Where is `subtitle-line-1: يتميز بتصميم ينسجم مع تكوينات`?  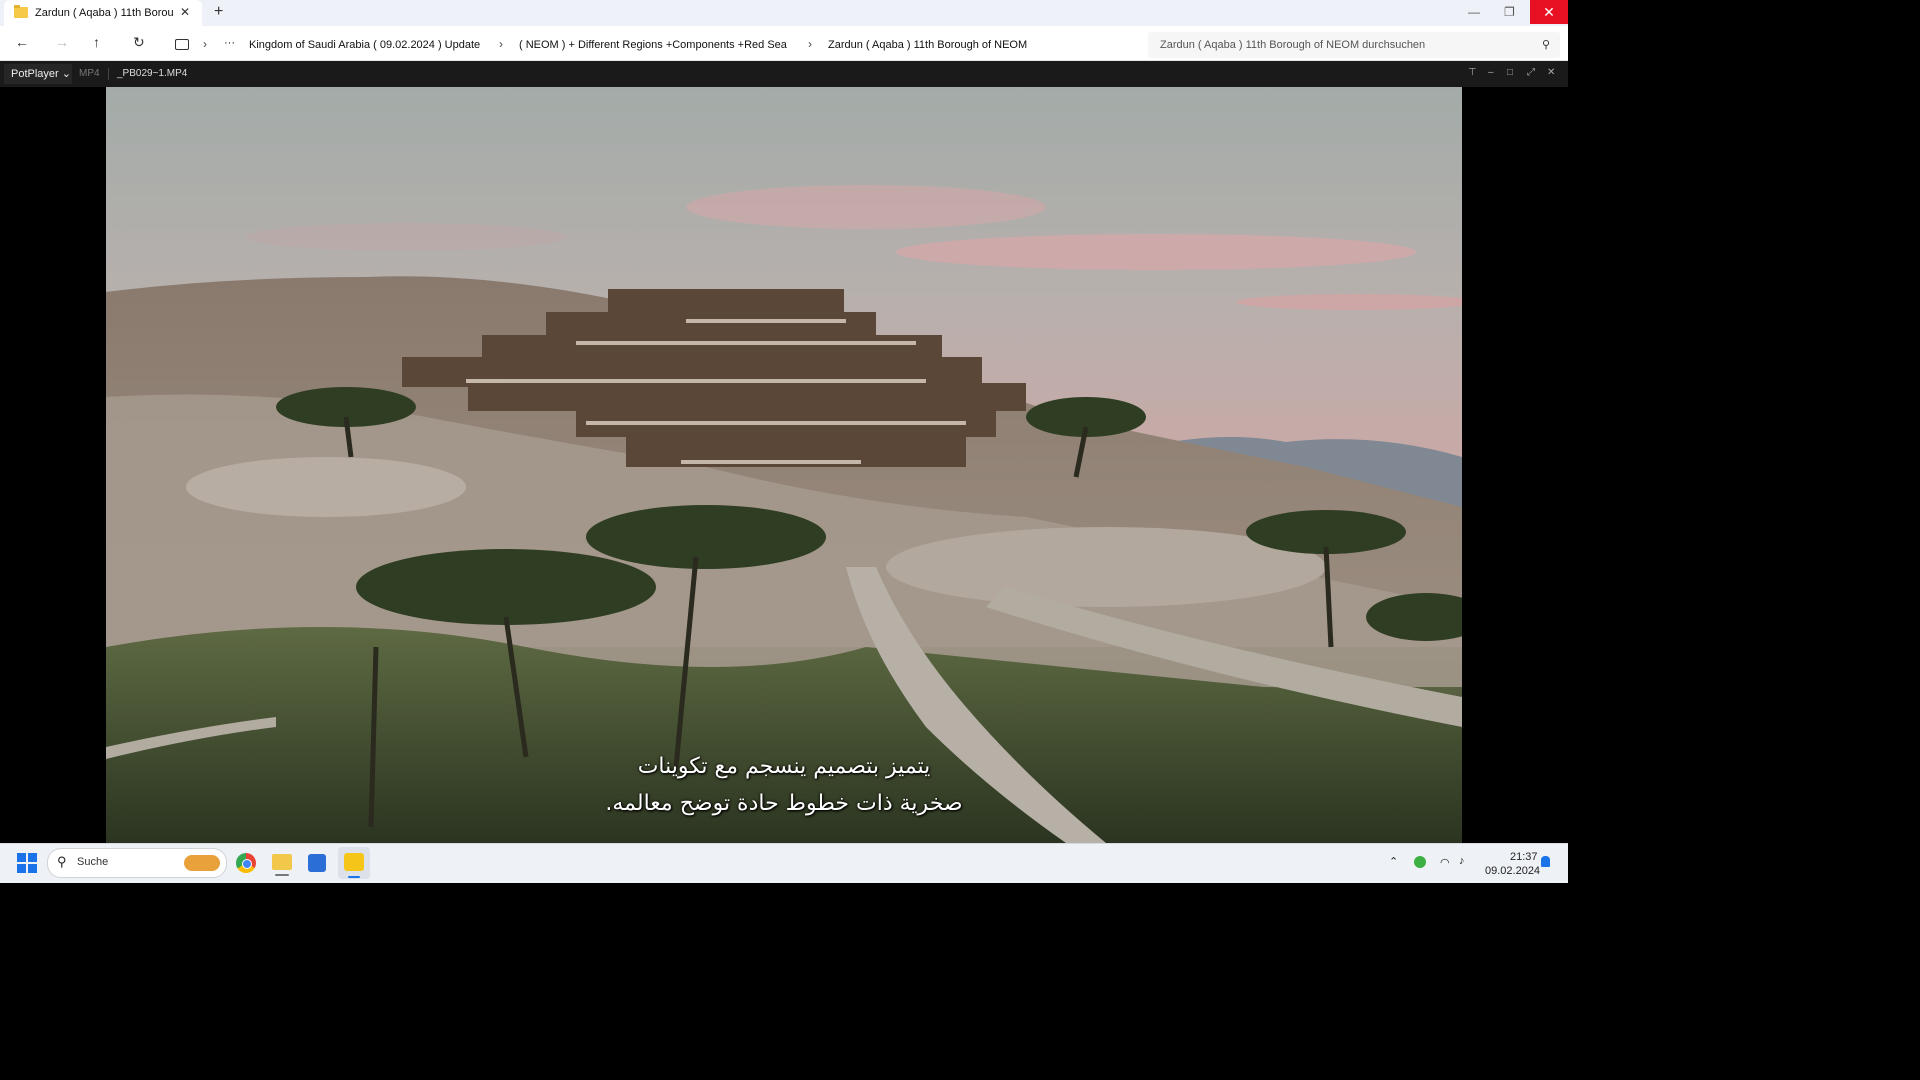
subtitle-line-1: يتميز بتصميم ينسجم مع تكوينات is located at coordinates (784, 766).